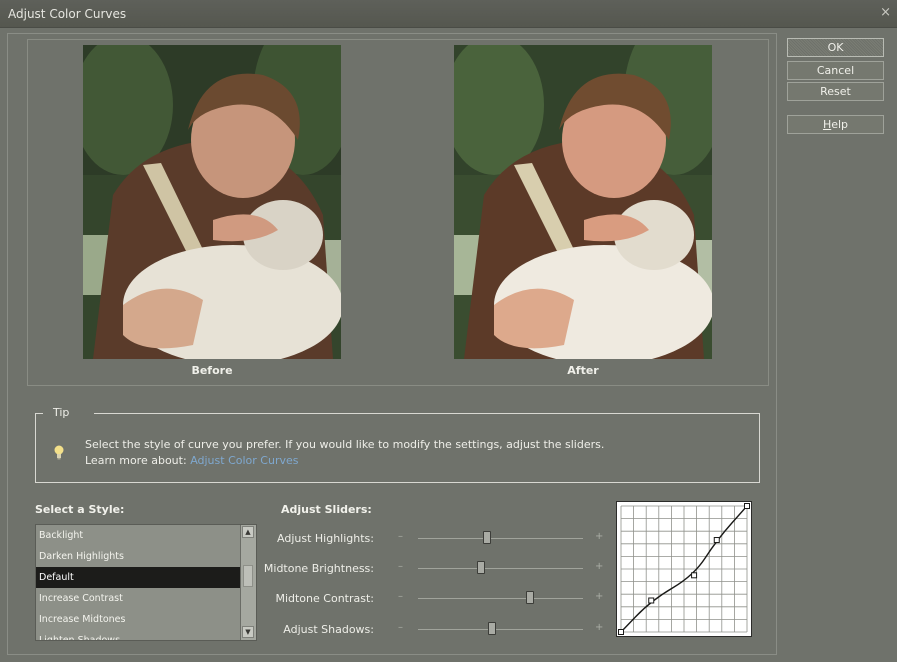 This screenshot has width=897, height=662. What do you see at coordinates (138, 635) in the screenshot?
I see `list-item: Lighten Shadows` at bounding box center [138, 635].